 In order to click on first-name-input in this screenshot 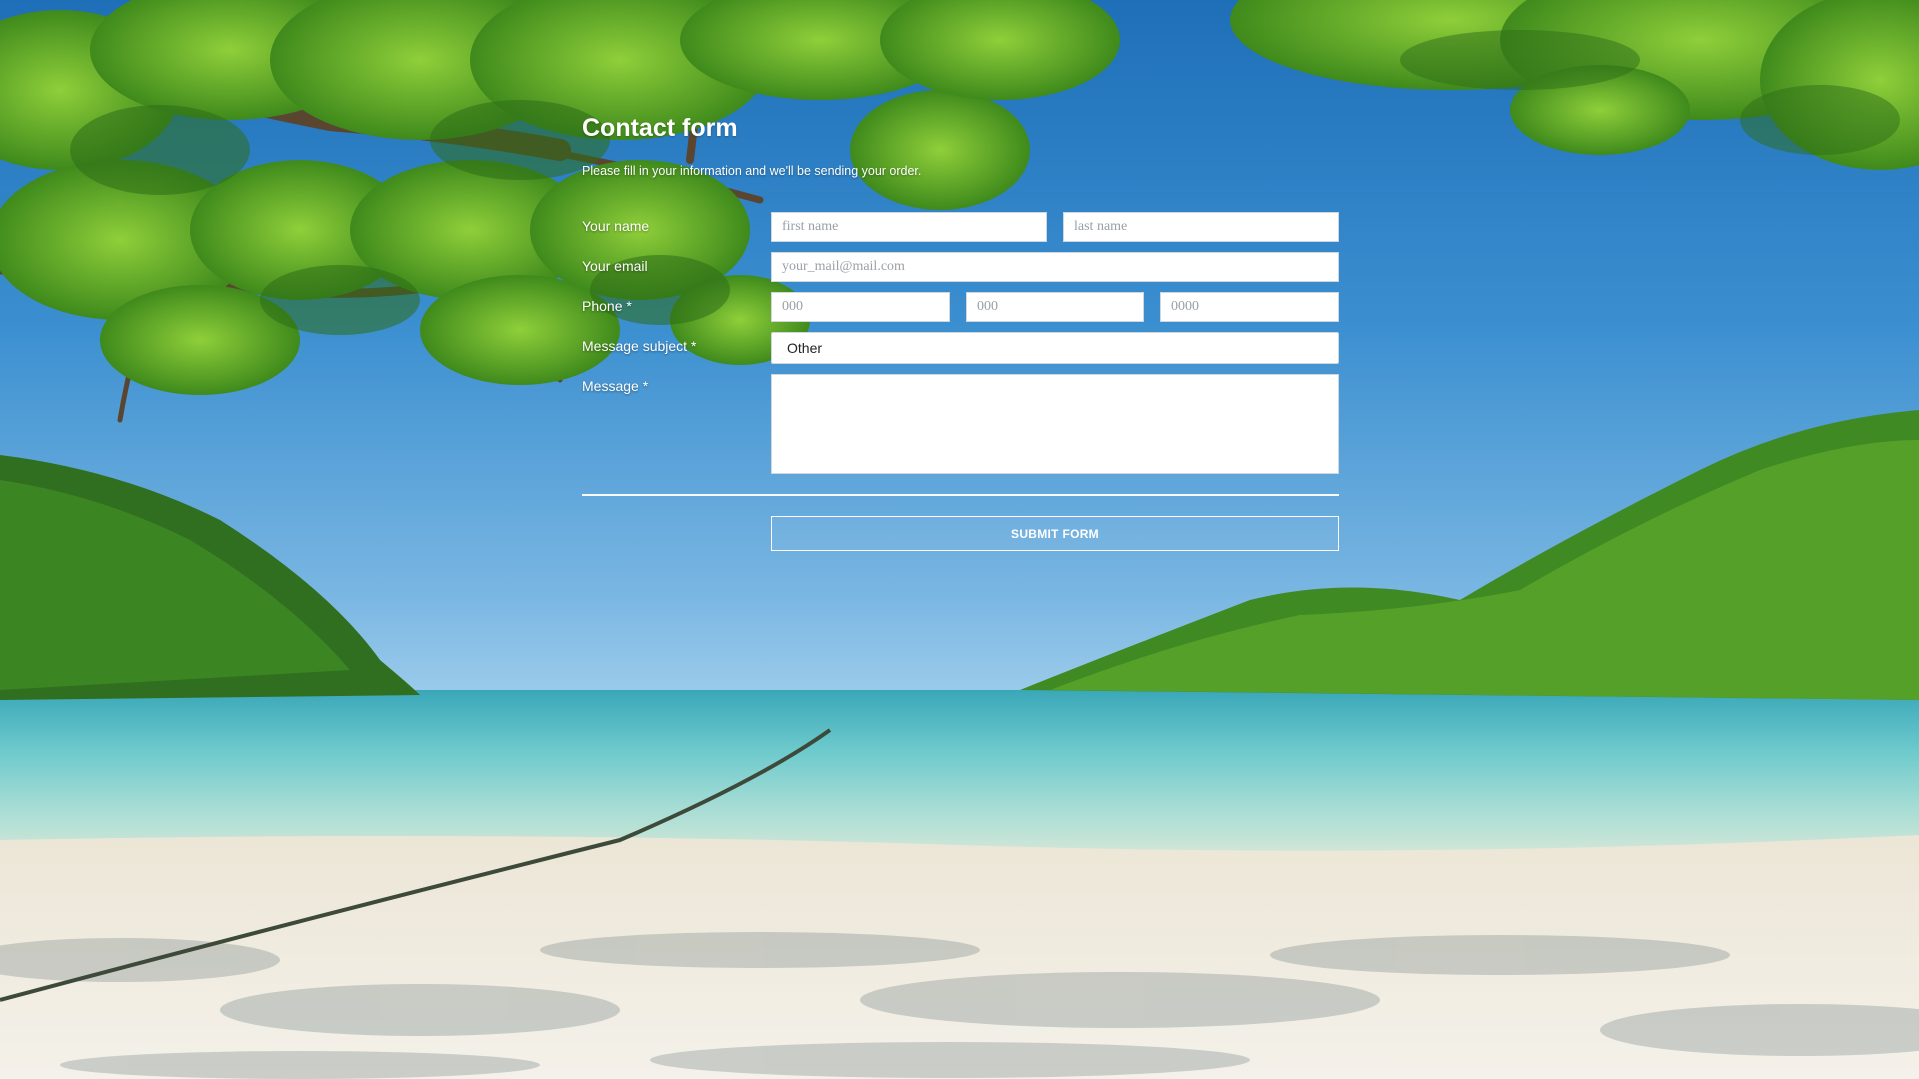, I will do `click(909, 227)`.